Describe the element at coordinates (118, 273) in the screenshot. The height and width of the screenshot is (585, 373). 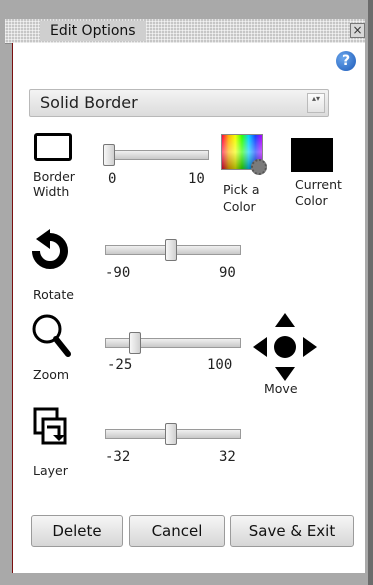
I see `rotate-min: -90` at that location.